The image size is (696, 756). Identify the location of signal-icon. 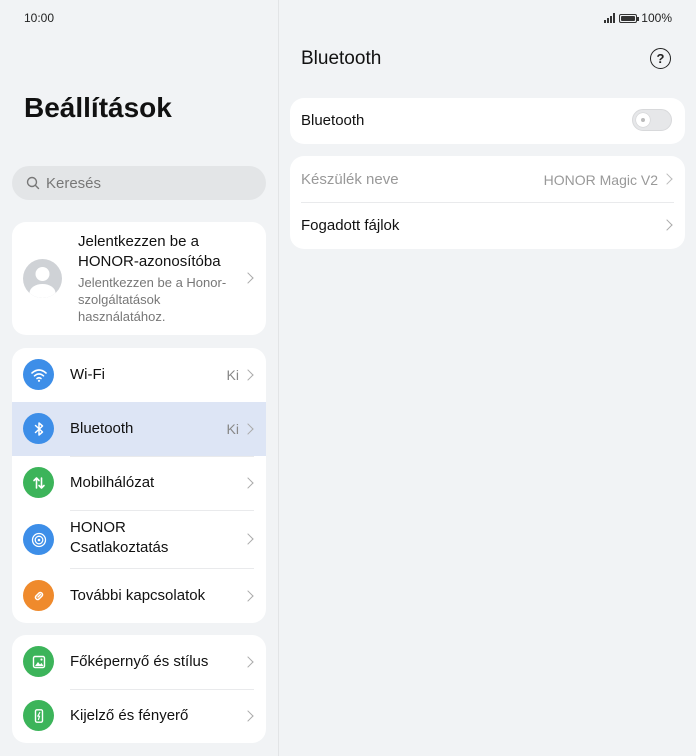
(610, 18).